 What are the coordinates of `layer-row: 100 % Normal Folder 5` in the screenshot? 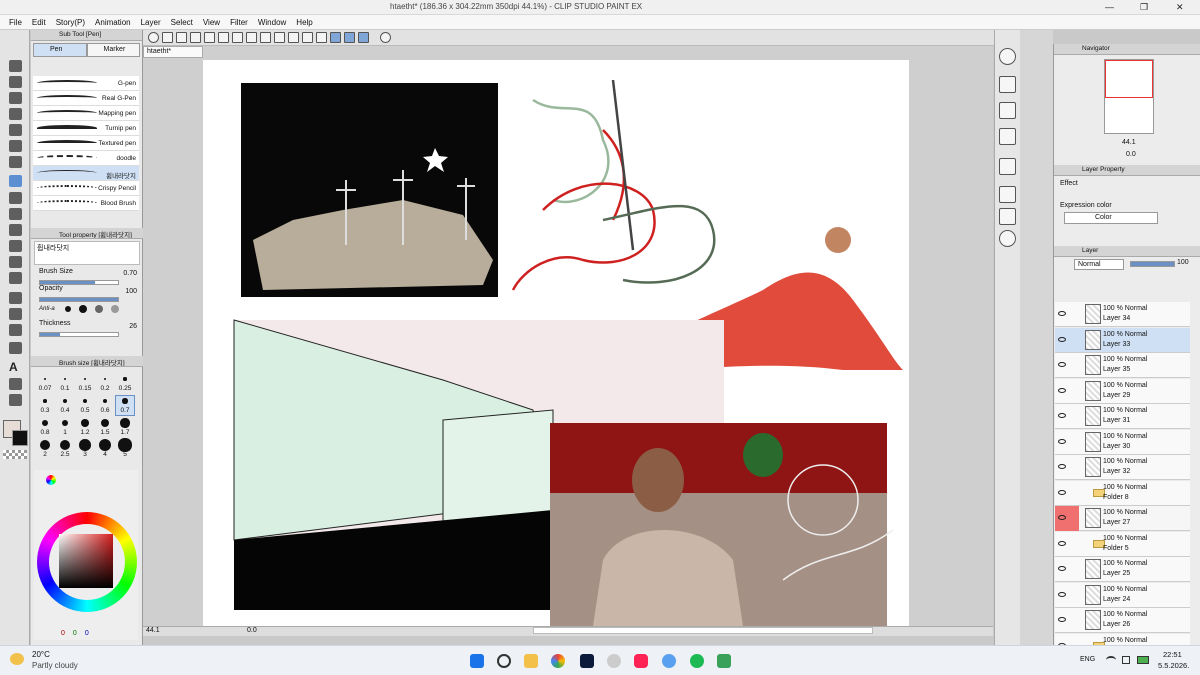 It's located at (1122, 544).